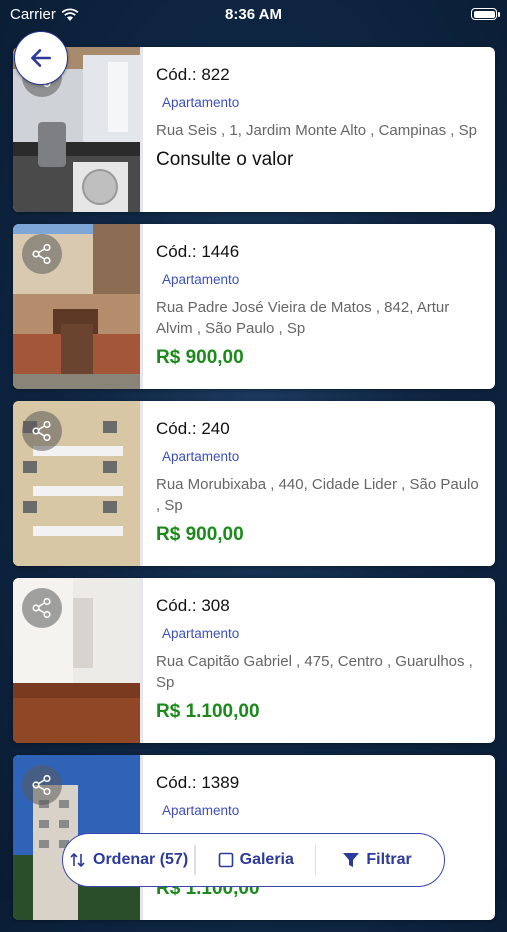  I want to click on filter-button: Filtrar, so click(377, 860).